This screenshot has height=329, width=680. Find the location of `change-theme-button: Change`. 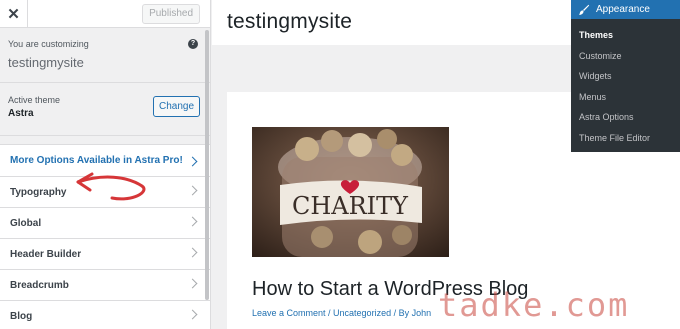

change-theme-button: Change is located at coordinates (176, 106).